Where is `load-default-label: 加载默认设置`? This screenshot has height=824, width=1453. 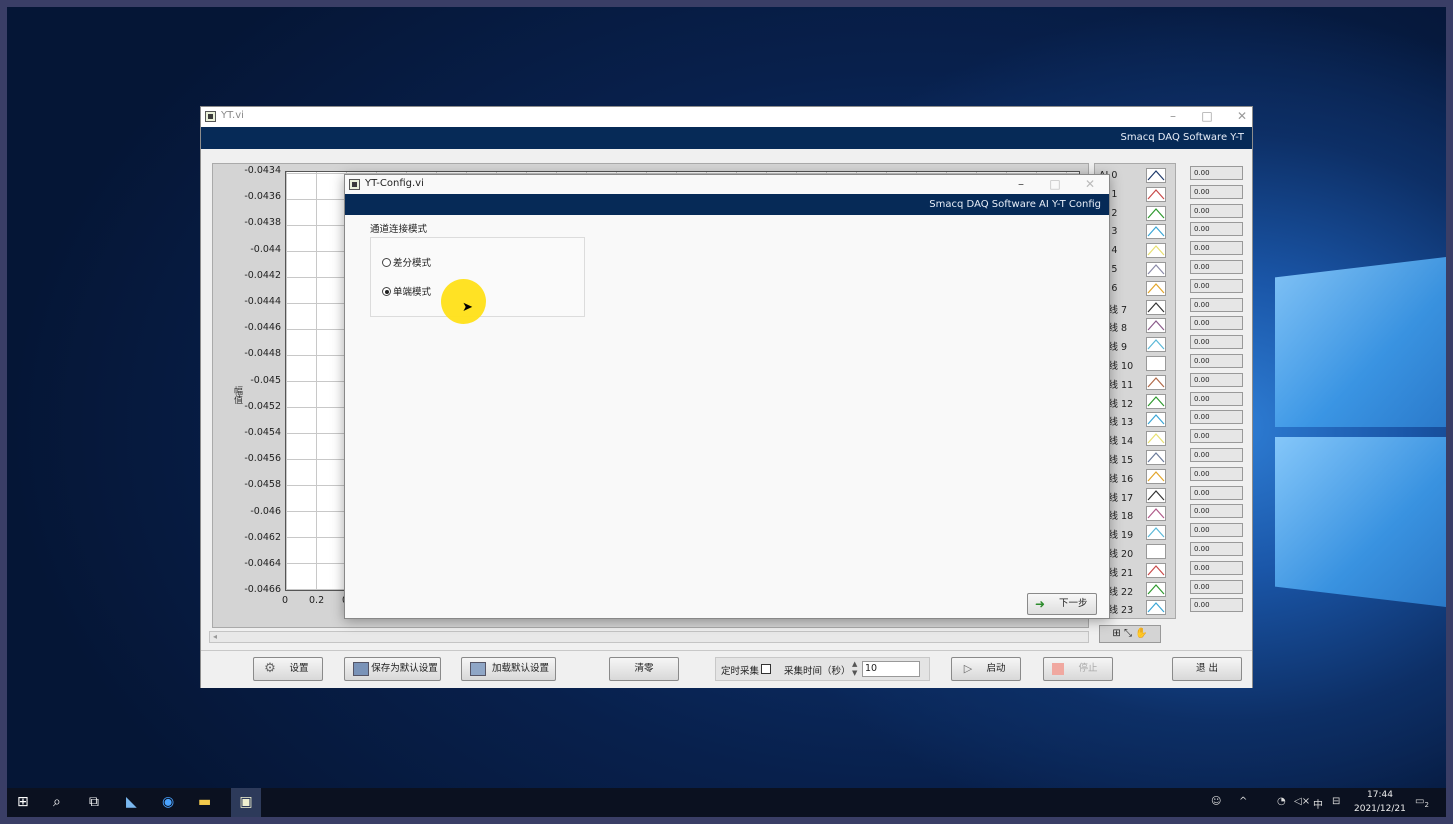 load-default-label: 加载默认设置 is located at coordinates (520, 668).